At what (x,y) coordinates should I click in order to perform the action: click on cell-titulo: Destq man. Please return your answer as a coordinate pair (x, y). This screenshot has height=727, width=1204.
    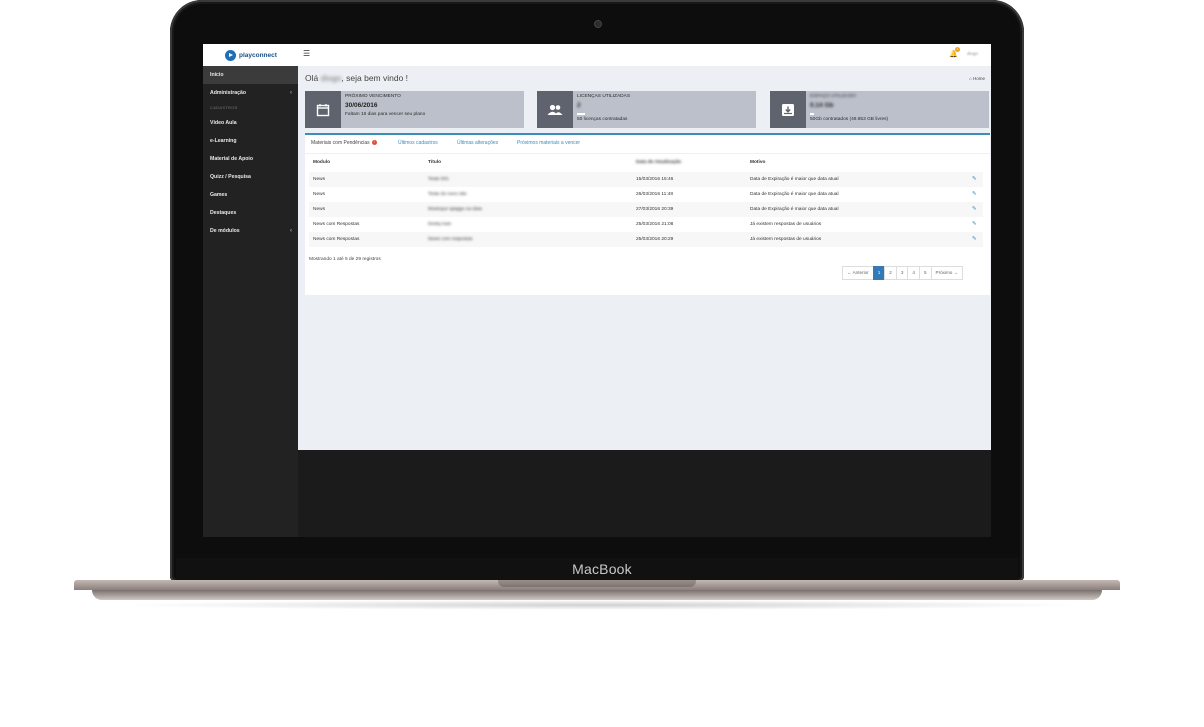
    Looking at the image, I should click on (440, 224).